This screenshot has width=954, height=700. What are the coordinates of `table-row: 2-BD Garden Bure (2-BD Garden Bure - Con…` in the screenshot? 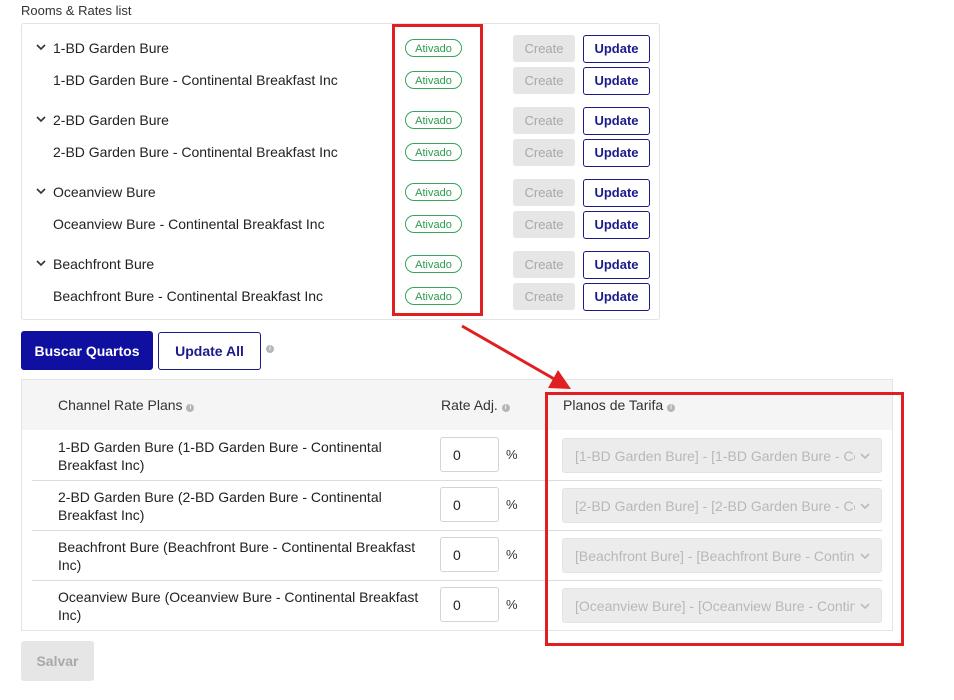 It's located at (457, 505).